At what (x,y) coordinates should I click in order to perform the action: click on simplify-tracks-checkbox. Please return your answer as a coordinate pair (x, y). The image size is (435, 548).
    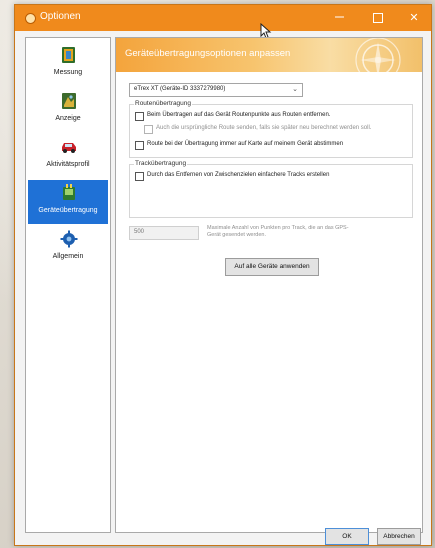
    Looking at the image, I should click on (139, 176).